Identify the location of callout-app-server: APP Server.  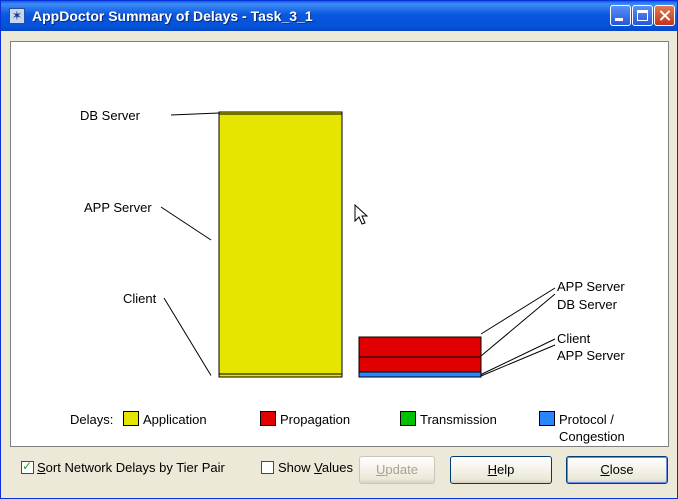
(118, 207).